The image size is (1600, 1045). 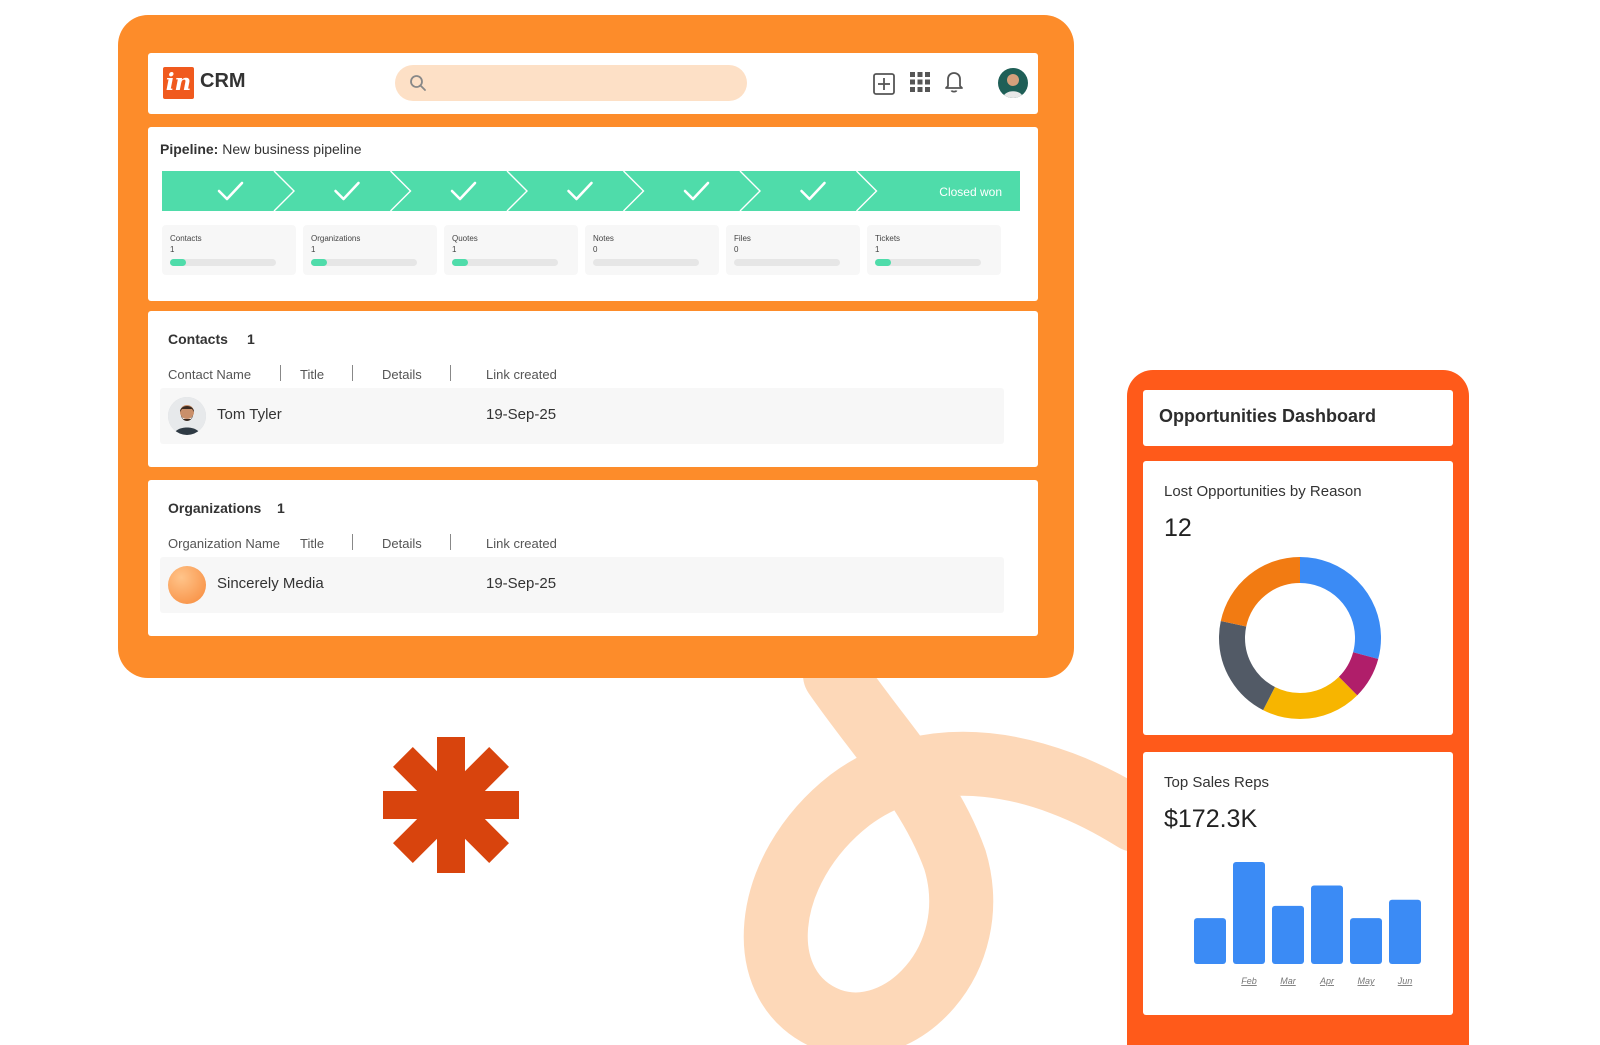 I want to click on top-header: in CRM, so click(x=593, y=83).